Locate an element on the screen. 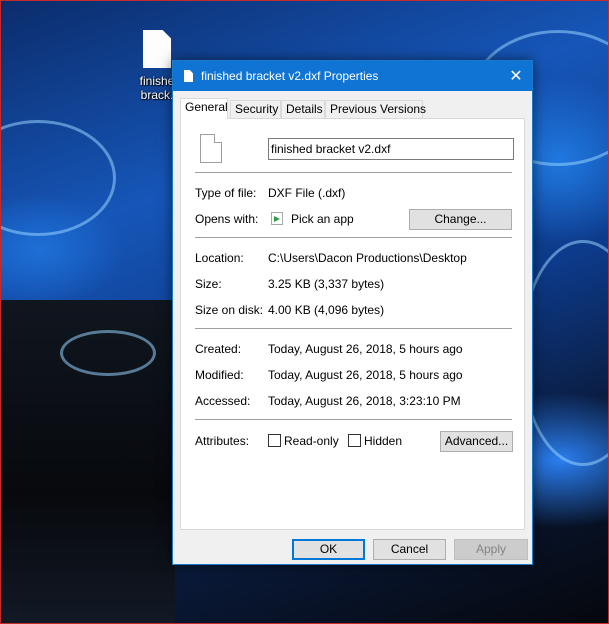 This screenshot has width=609, height=624. file-name-input is located at coordinates (391, 149).